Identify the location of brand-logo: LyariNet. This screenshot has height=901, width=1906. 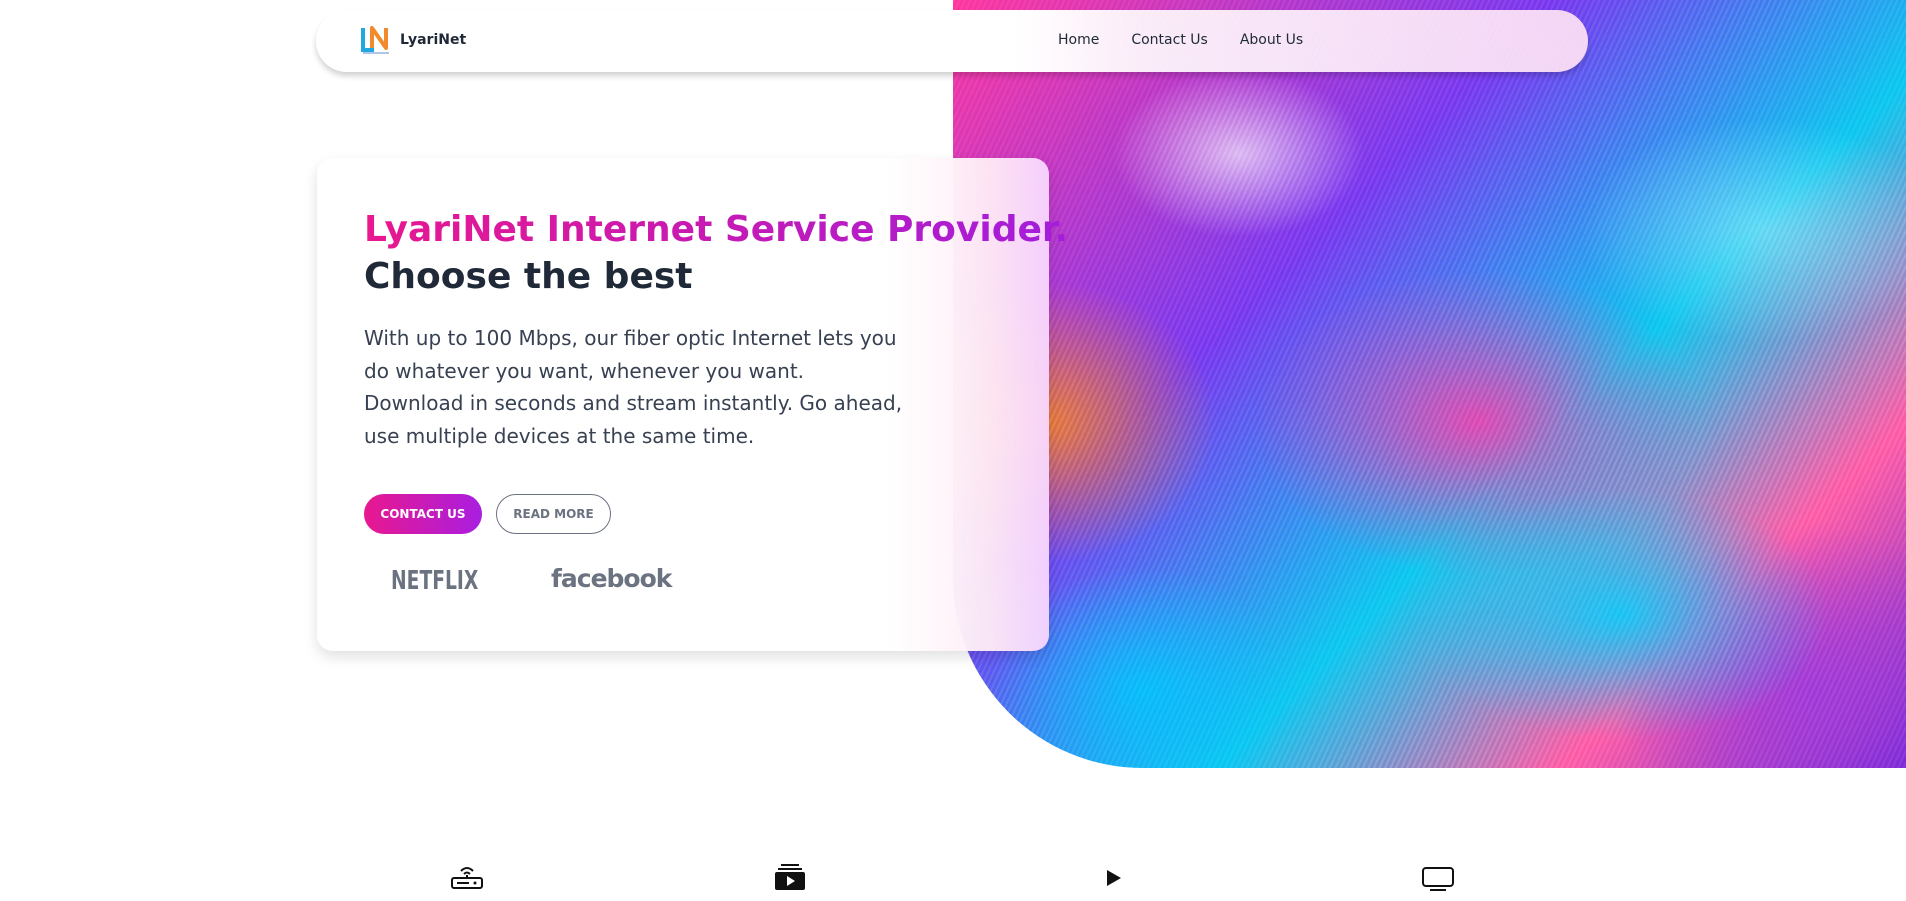
(413, 40).